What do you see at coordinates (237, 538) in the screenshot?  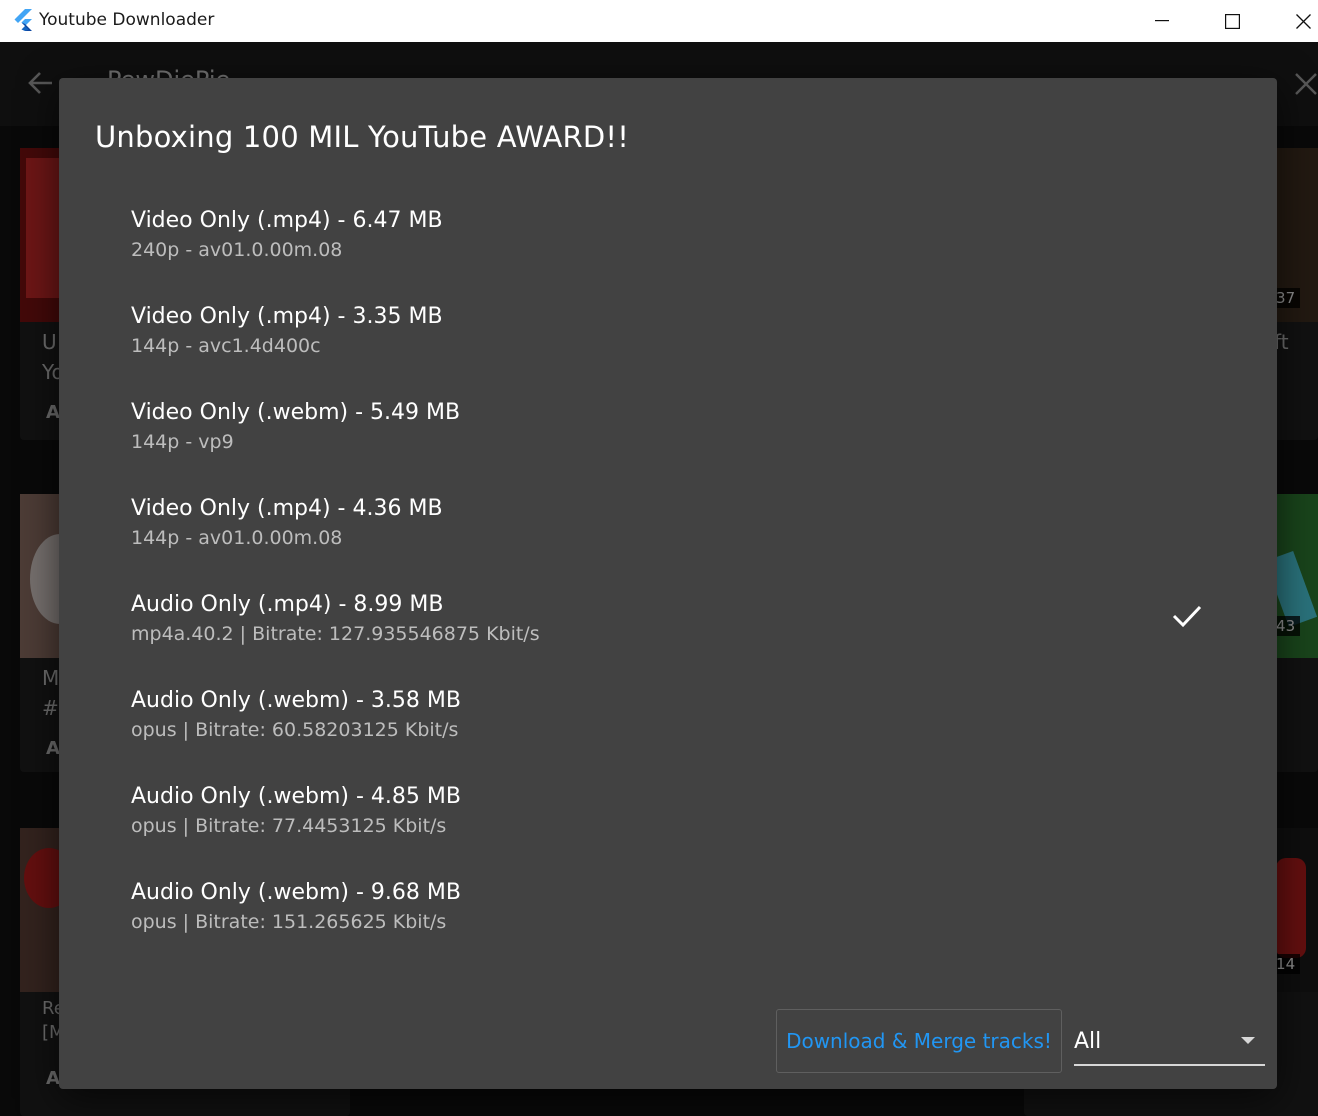 I see `stream-subtitle: 144p - av01.0.00m.08` at bounding box center [237, 538].